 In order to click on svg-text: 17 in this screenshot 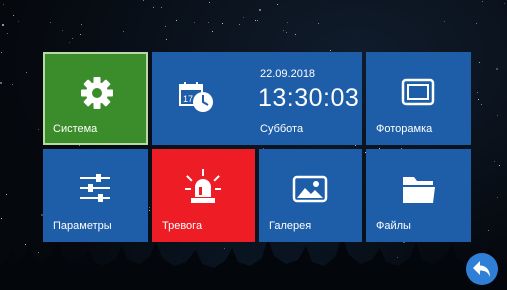, I will do `click(188, 99)`.